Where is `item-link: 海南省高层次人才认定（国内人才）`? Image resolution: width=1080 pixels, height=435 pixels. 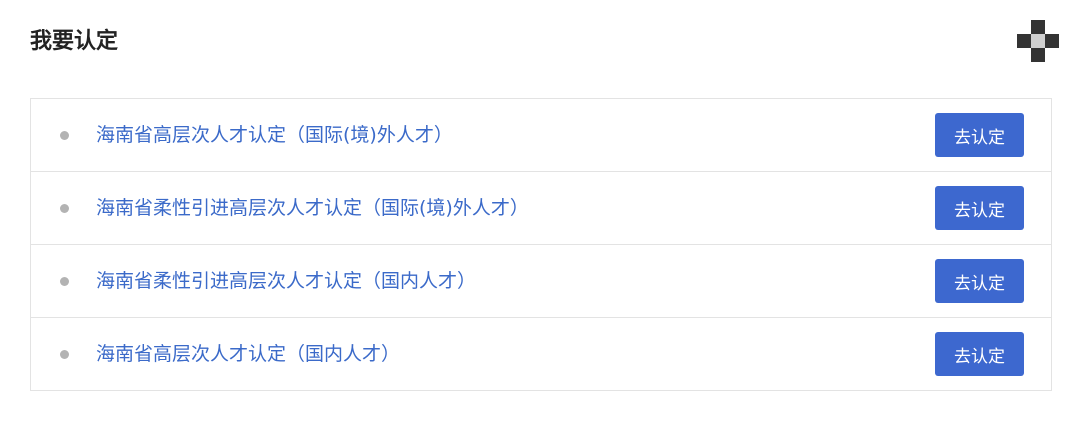 item-link: 海南省高层次人才认定（国内人才） is located at coordinates (248, 354).